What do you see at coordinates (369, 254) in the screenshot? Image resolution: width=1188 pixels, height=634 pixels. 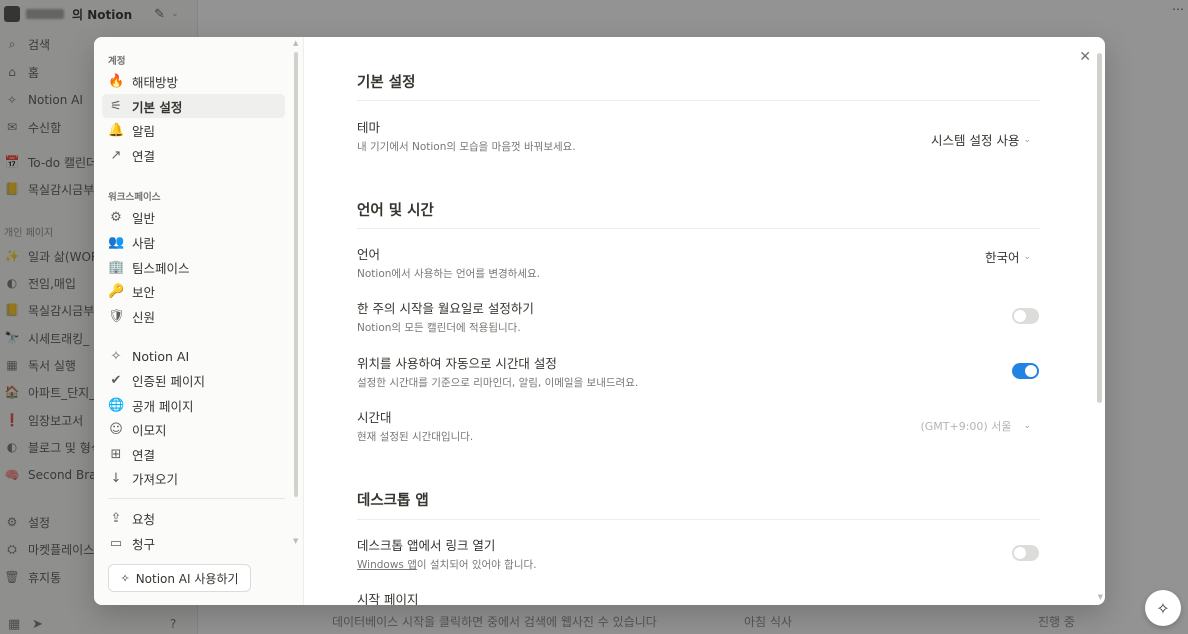 I see `setting-language-title: 언어` at bounding box center [369, 254].